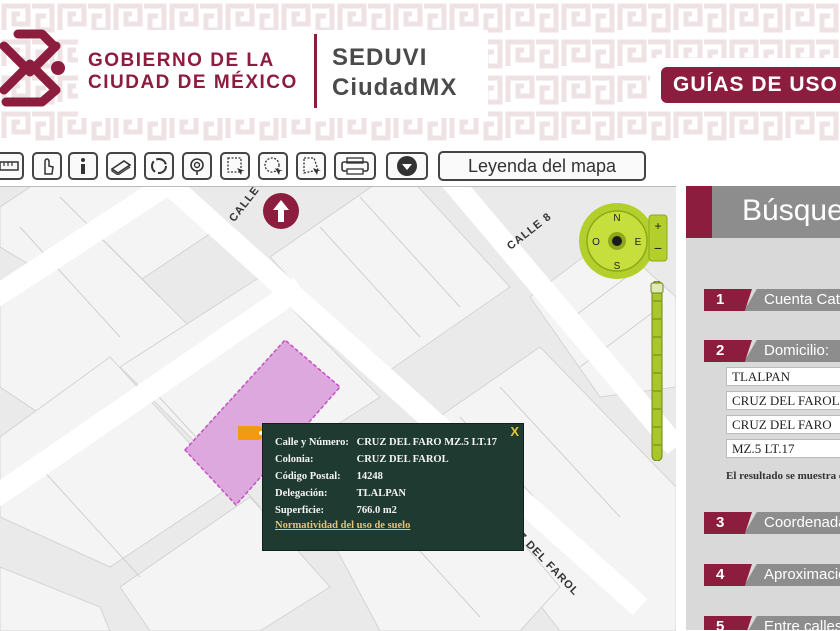 The width and height of the screenshot is (840, 631). What do you see at coordinates (12, 166) in the screenshot?
I see `measure-icon` at bounding box center [12, 166].